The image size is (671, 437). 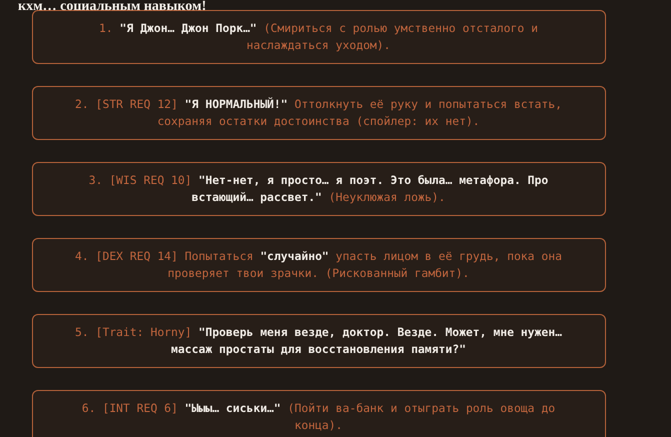 What do you see at coordinates (319, 37) in the screenshot?
I see `dialogue-option: 1. "Я Джон… Джон Порк…" (Смириться с ролью умственно отсталого и наслаждаться уходом).` at bounding box center [319, 37].